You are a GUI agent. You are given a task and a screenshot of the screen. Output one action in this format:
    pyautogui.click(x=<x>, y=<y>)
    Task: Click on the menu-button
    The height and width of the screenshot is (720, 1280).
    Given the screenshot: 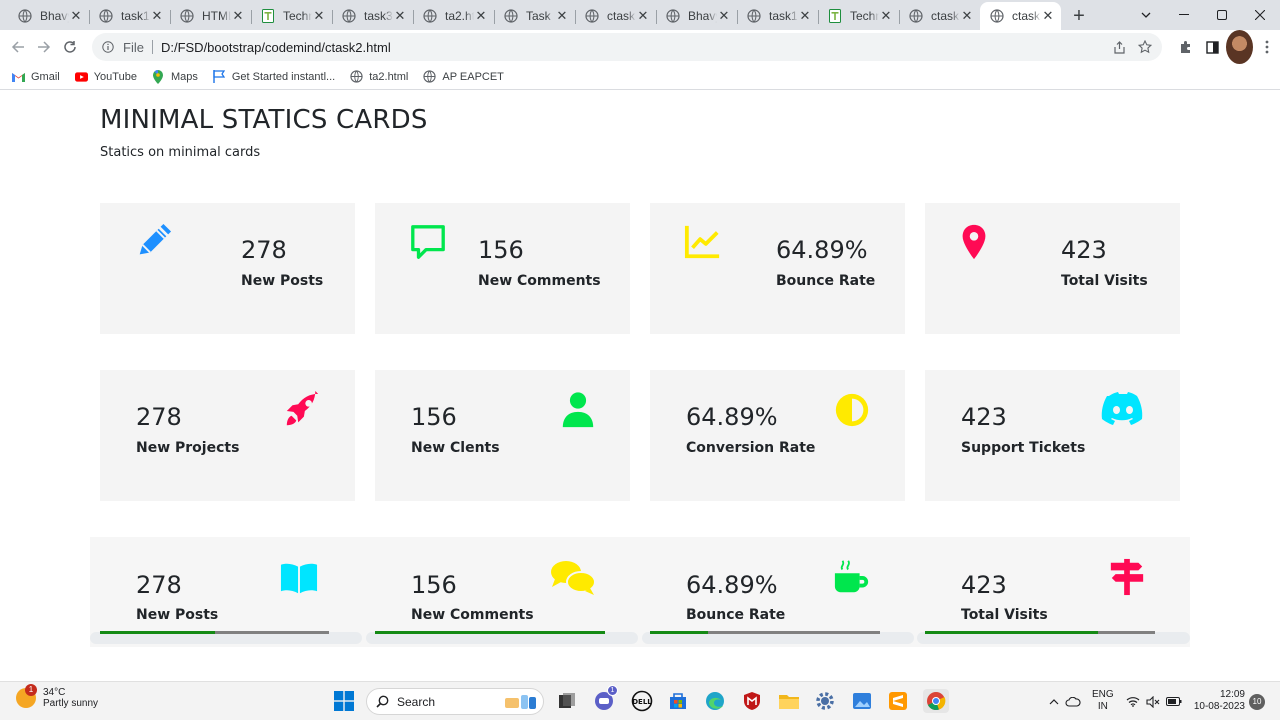 What is the action you would take?
    pyautogui.click(x=1266, y=47)
    